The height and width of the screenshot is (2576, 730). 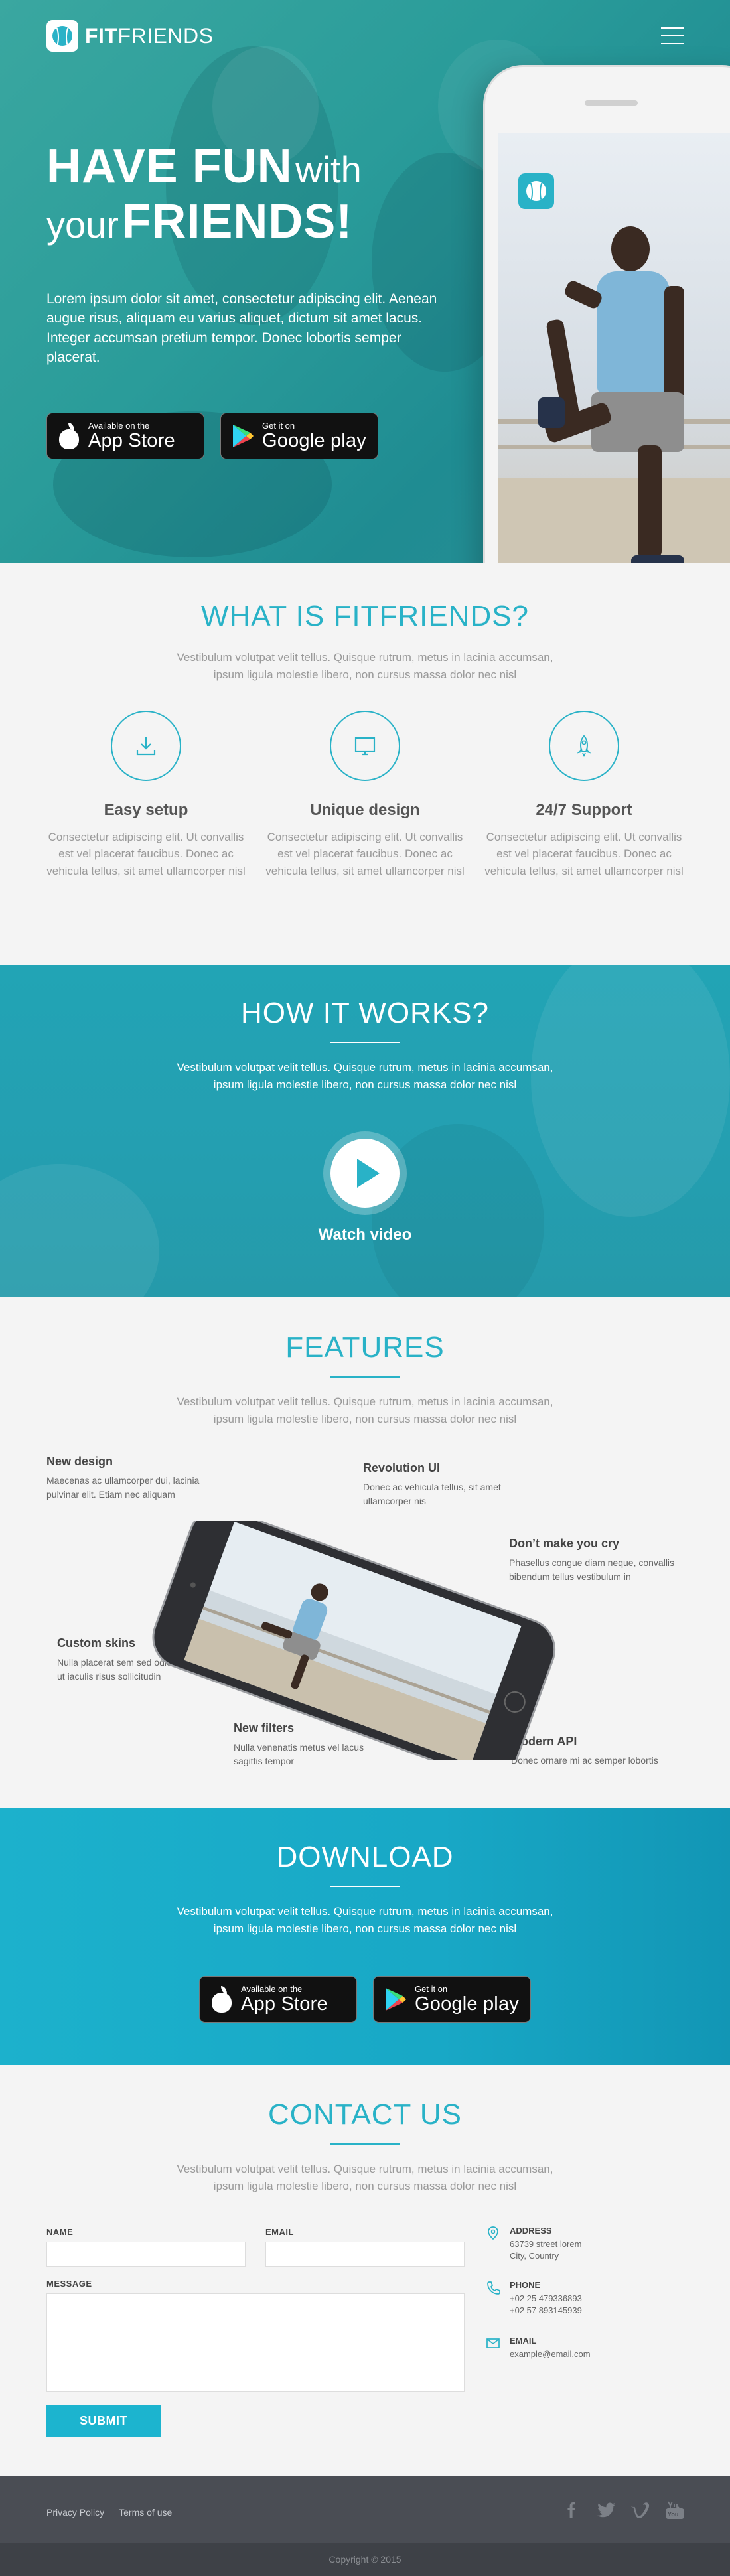 I want to click on brand-name: FITFRIENDS, so click(x=149, y=36).